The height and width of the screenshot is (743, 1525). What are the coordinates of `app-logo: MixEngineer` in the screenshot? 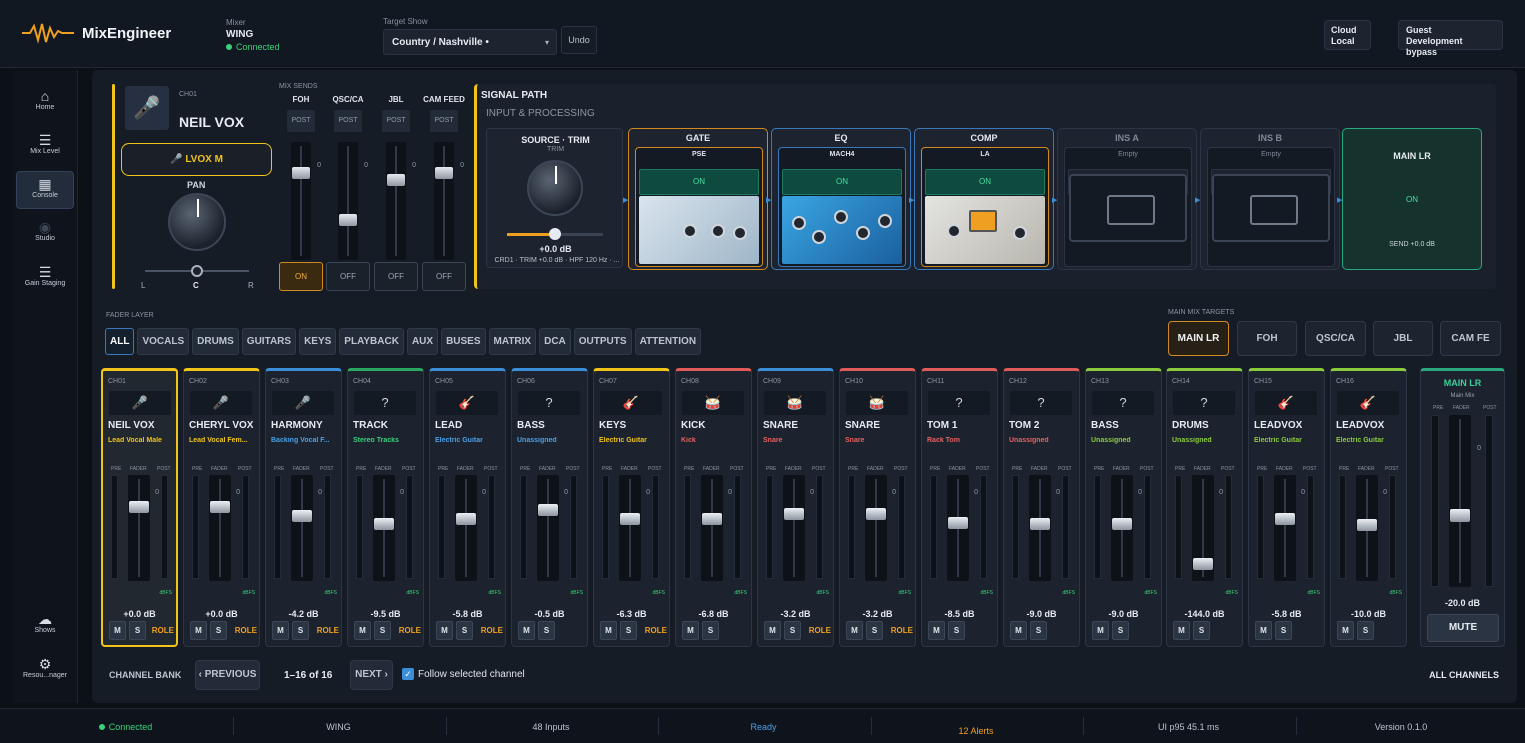 It's located at (96, 33).